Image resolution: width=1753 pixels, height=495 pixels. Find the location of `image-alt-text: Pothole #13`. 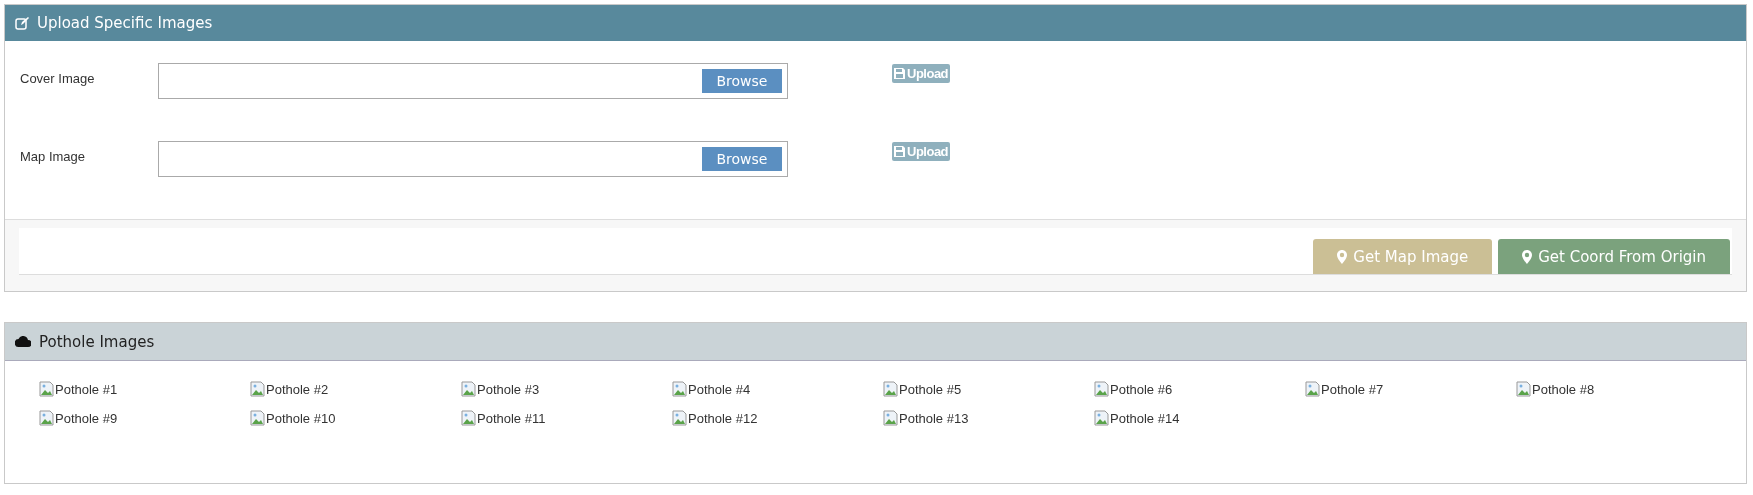

image-alt-text: Pothole #13 is located at coordinates (934, 418).